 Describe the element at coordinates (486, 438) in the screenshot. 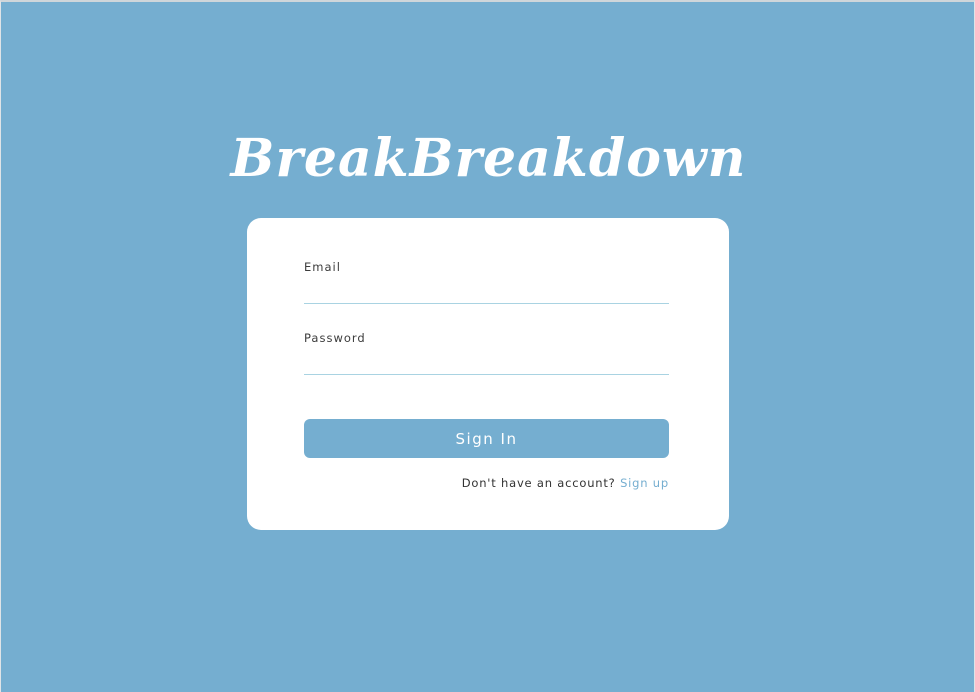

I see `sign-in-button: Sign In` at that location.